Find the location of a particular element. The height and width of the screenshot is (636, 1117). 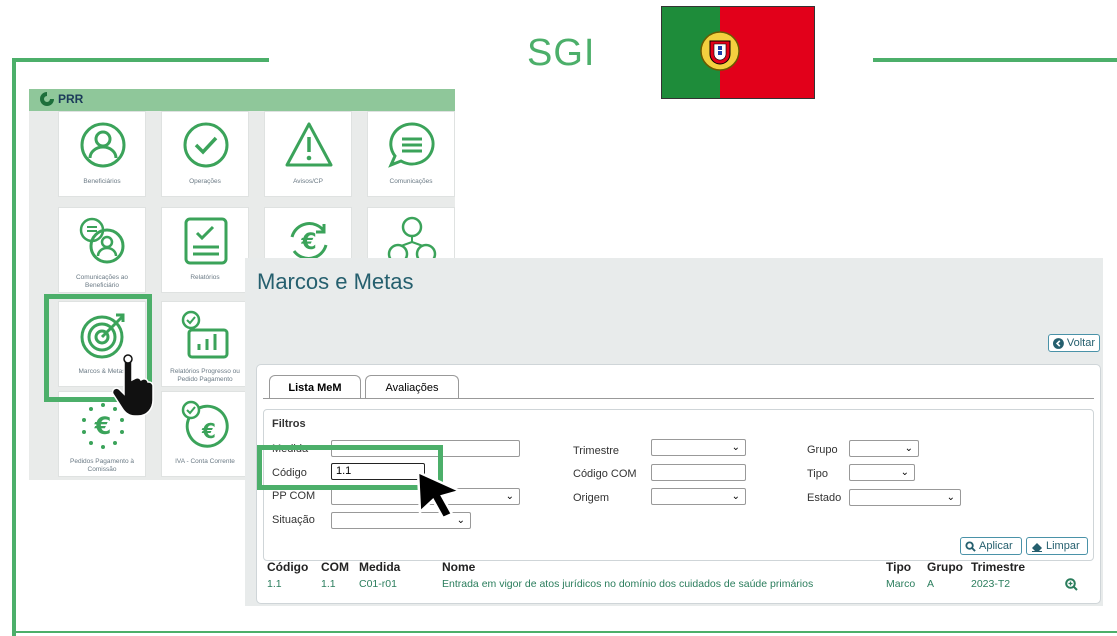

estado-select: ⌄ is located at coordinates (905, 497).